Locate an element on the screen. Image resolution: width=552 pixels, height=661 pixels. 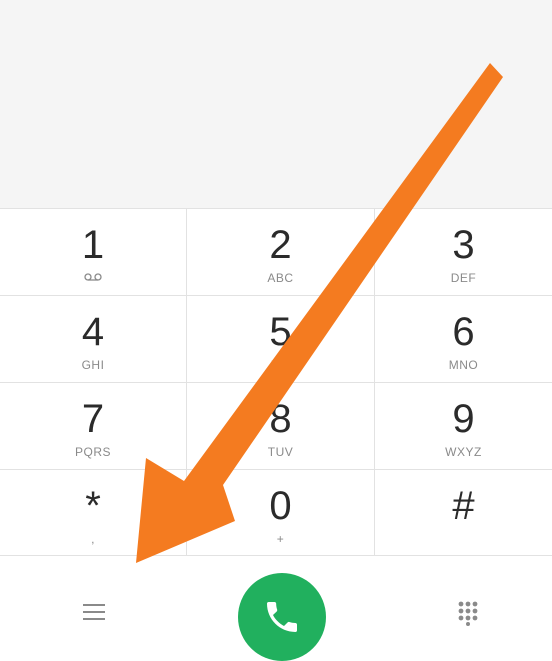
key-1: 1 is located at coordinates (93, 252).